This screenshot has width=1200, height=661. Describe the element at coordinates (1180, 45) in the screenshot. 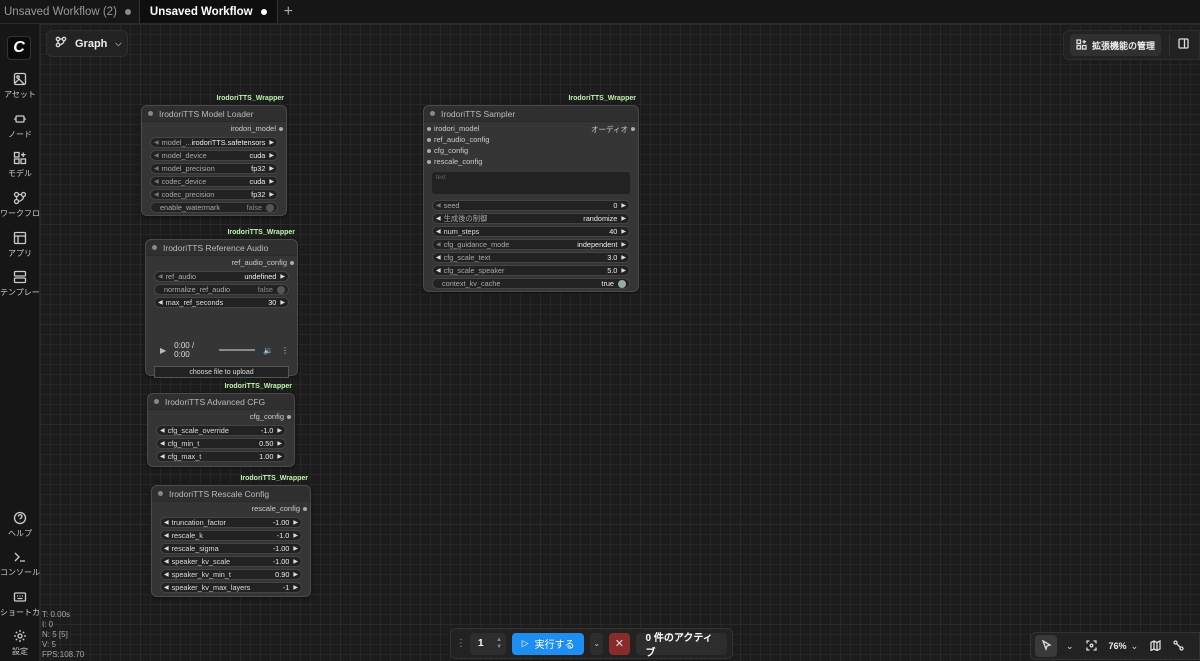

I see `toggle-panel-button` at that location.